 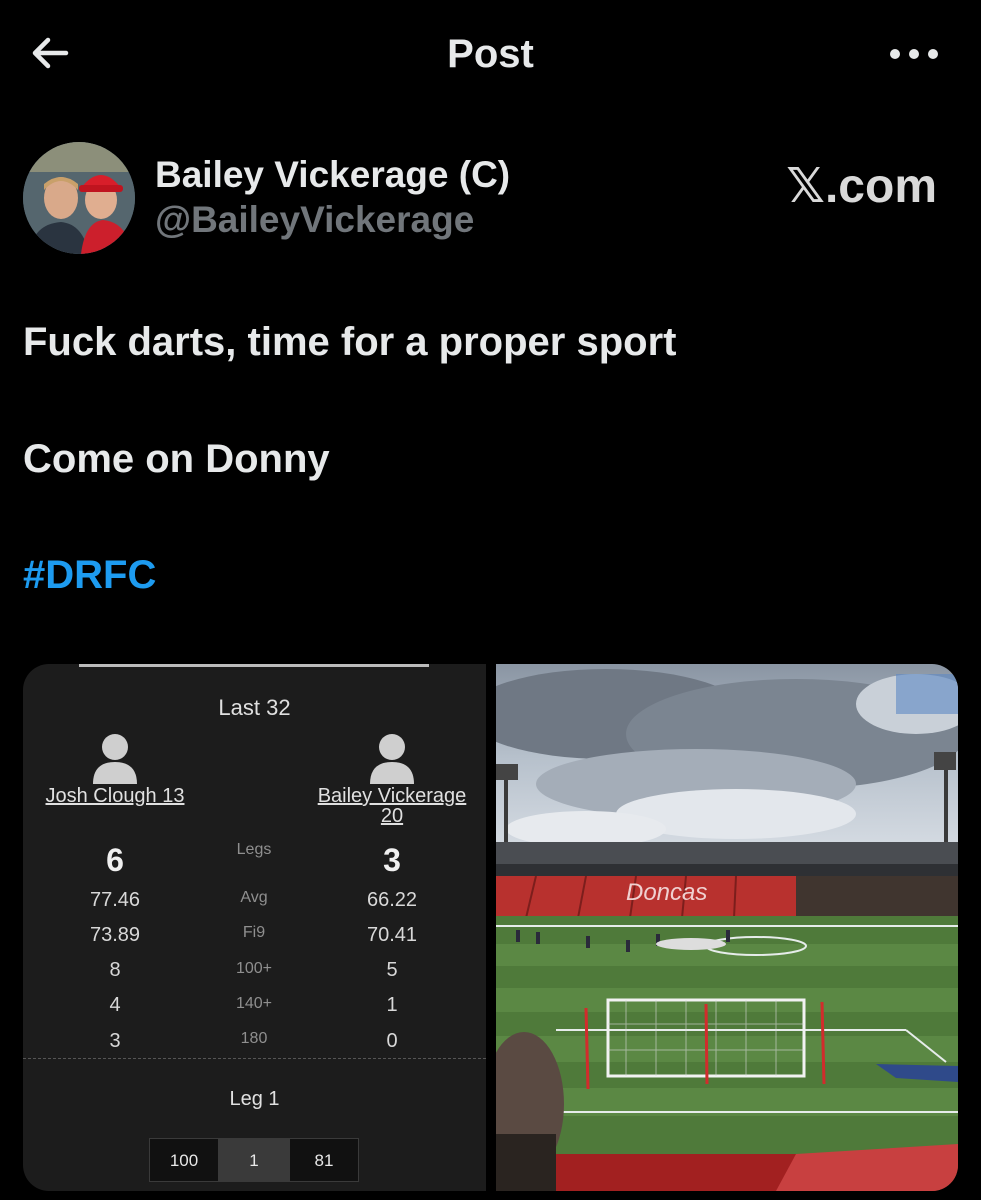 What do you see at coordinates (392, 1005) in the screenshot?
I see `stat-value: 1` at bounding box center [392, 1005].